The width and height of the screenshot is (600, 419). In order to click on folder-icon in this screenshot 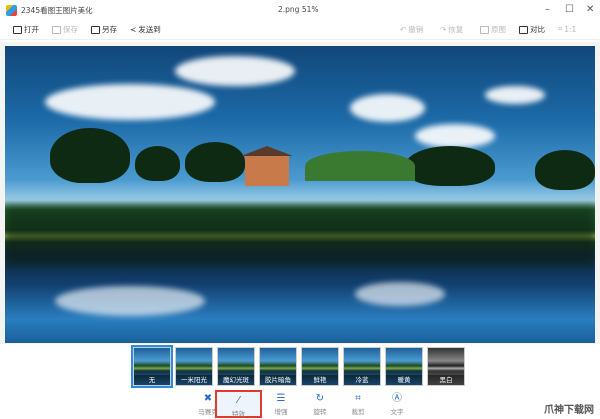, I will do `click(17, 29)`.